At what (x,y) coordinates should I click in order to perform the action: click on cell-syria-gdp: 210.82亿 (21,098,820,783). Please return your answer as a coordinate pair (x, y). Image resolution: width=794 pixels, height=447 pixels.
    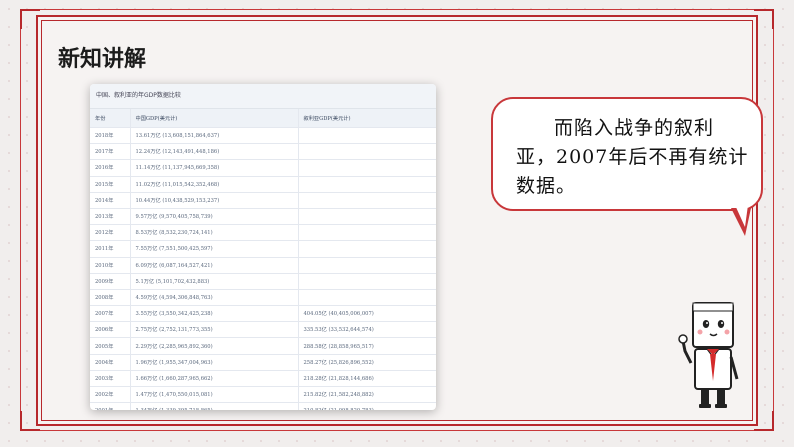
    Looking at the image, I should click on (366, 406).